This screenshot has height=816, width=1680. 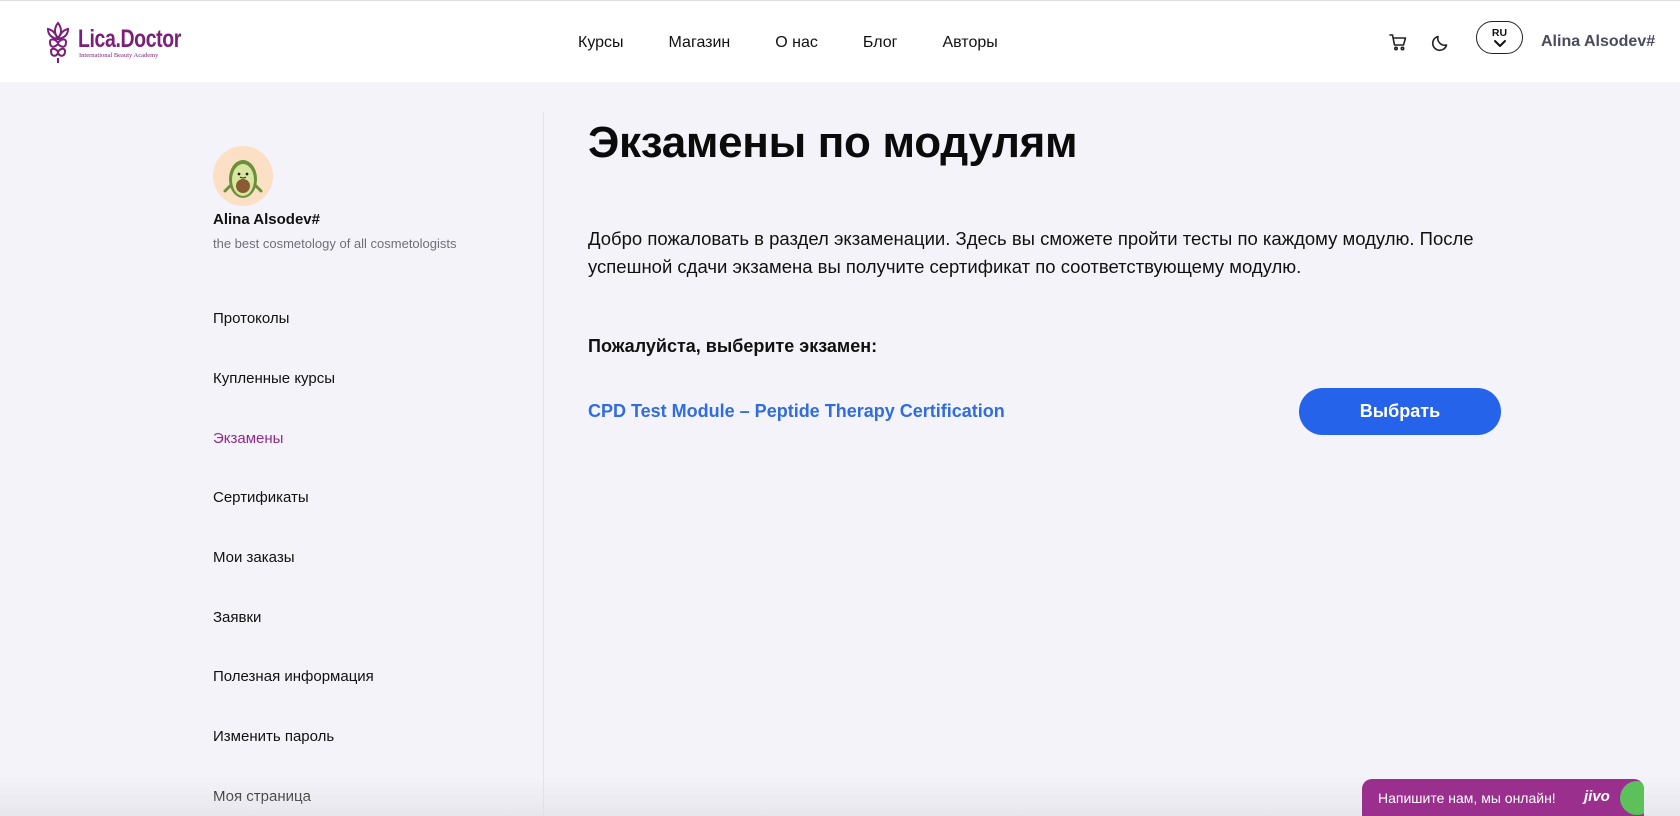 I want to click on logo-title: Lica.Doctor, so click(x=129, y=38).